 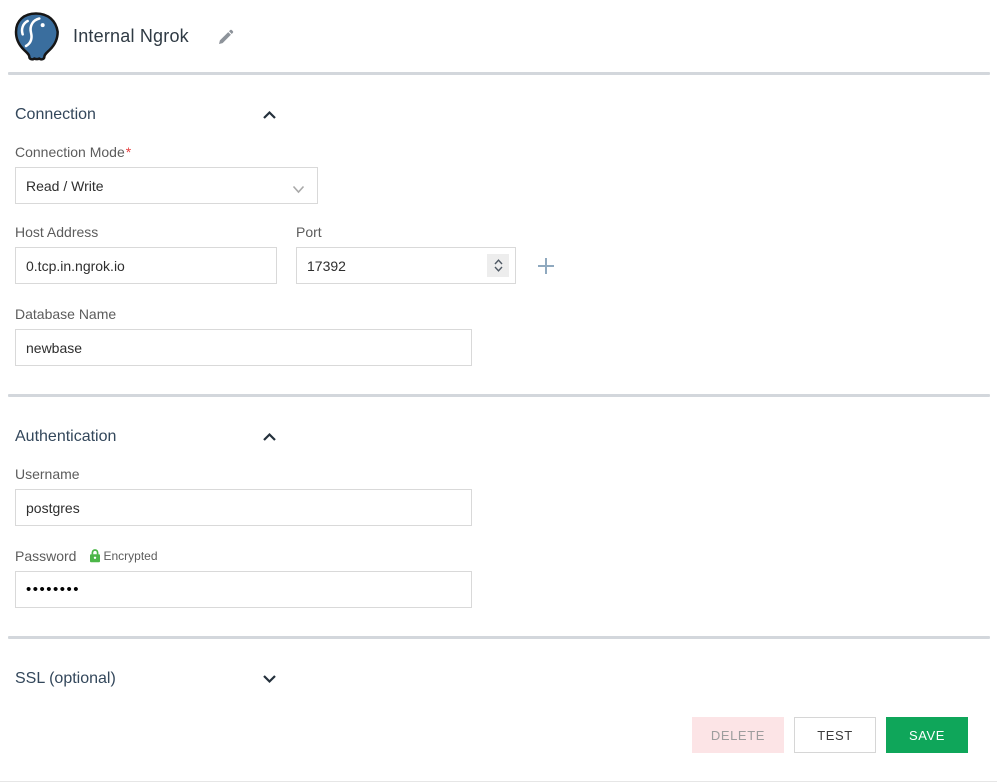 What do you see at coordinates (36, 36) in the screenshot?
I see `postgresql-logo-icon` at bounding box center [36, 36].